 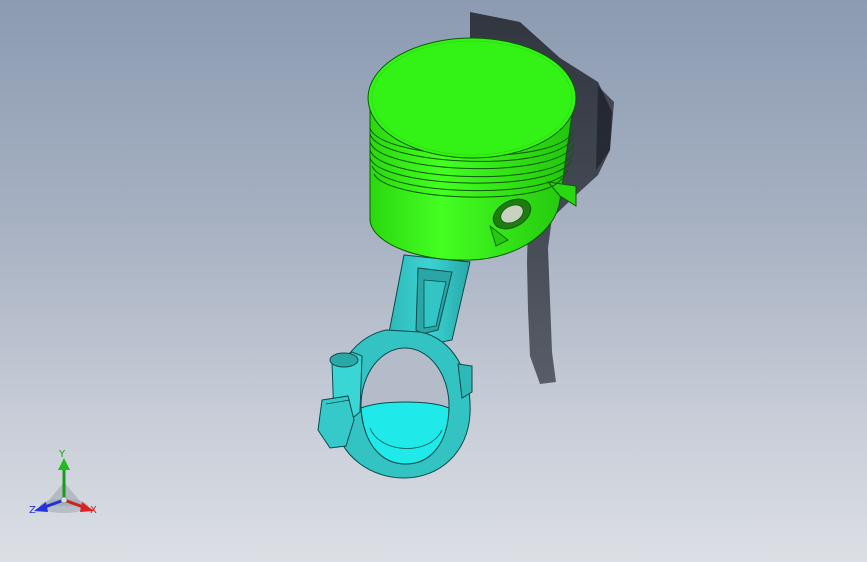 What do you see at coordinates (62, 454) in the screenshot?
I see `axis-y-label: Y` at bounding box center [62, 454].